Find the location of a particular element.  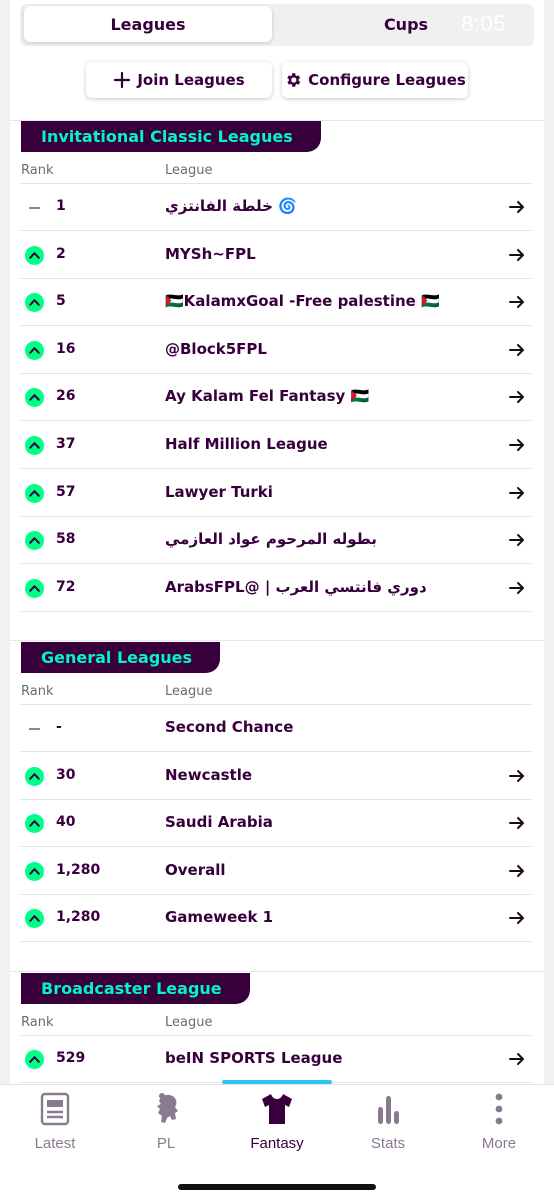

league-row: 1,280 Gameweek 1 is located at coordinates (276, 919).